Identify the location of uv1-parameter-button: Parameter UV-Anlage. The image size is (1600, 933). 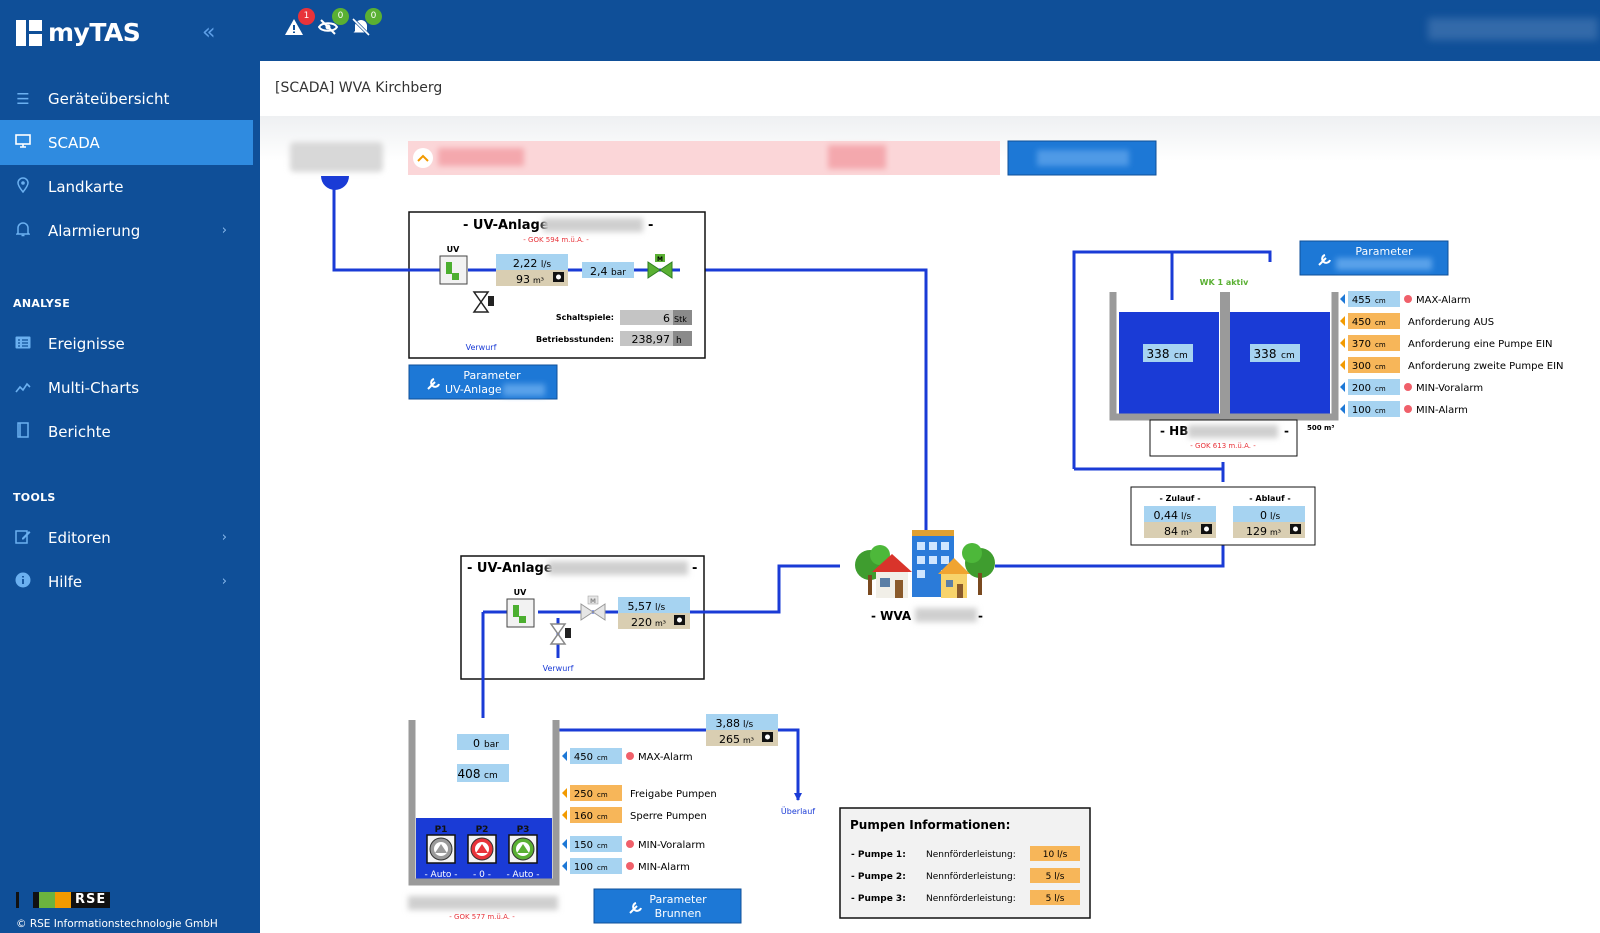
(483, 382).